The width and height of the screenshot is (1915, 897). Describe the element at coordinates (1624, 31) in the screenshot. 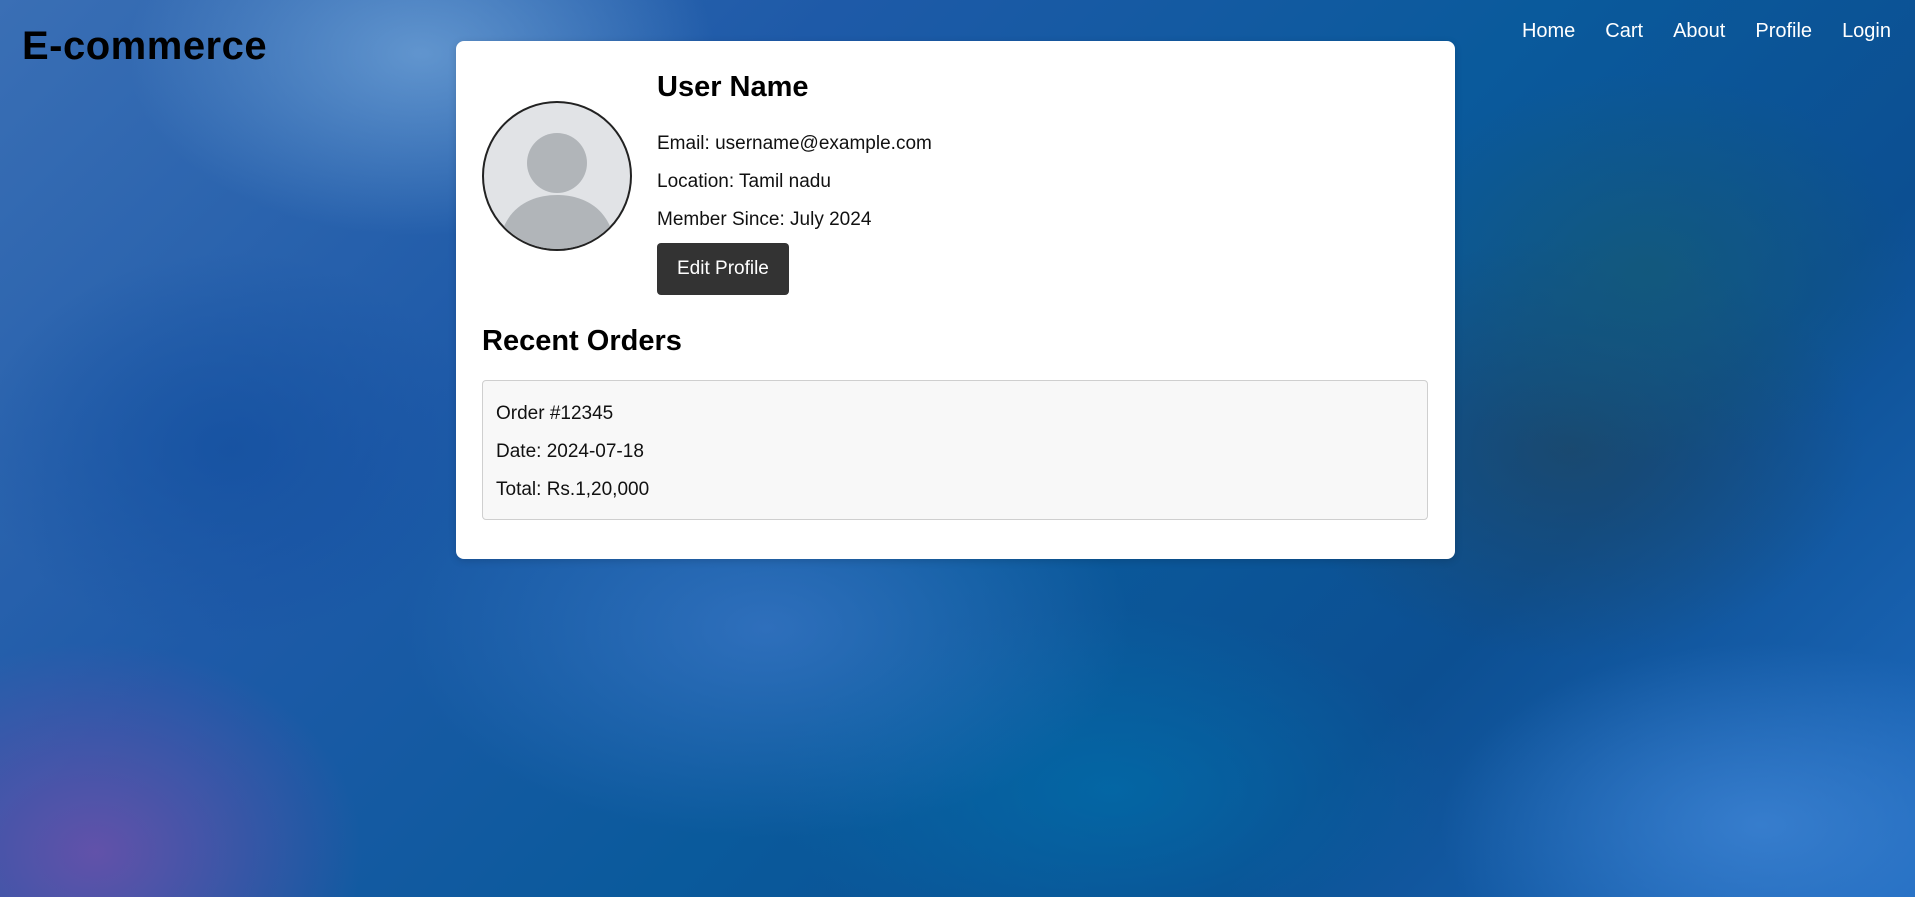

I see `nav-cart: Cart` at that location.